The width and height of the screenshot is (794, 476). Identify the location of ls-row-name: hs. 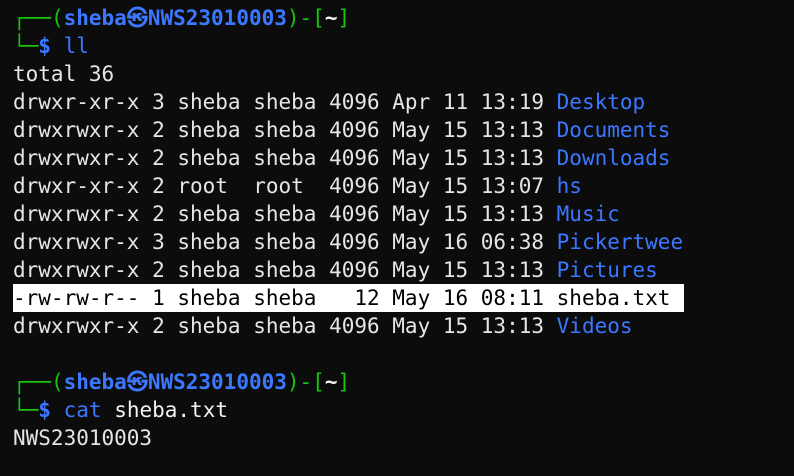
(569, 186).